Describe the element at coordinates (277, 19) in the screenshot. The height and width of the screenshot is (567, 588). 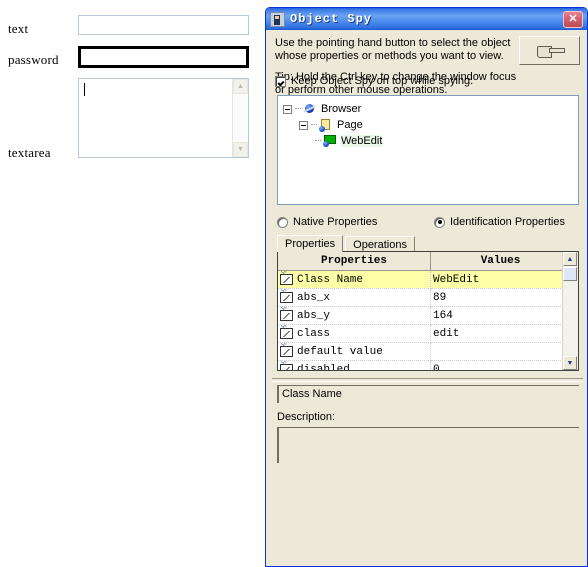
I see `object-spy-icon` at that location.